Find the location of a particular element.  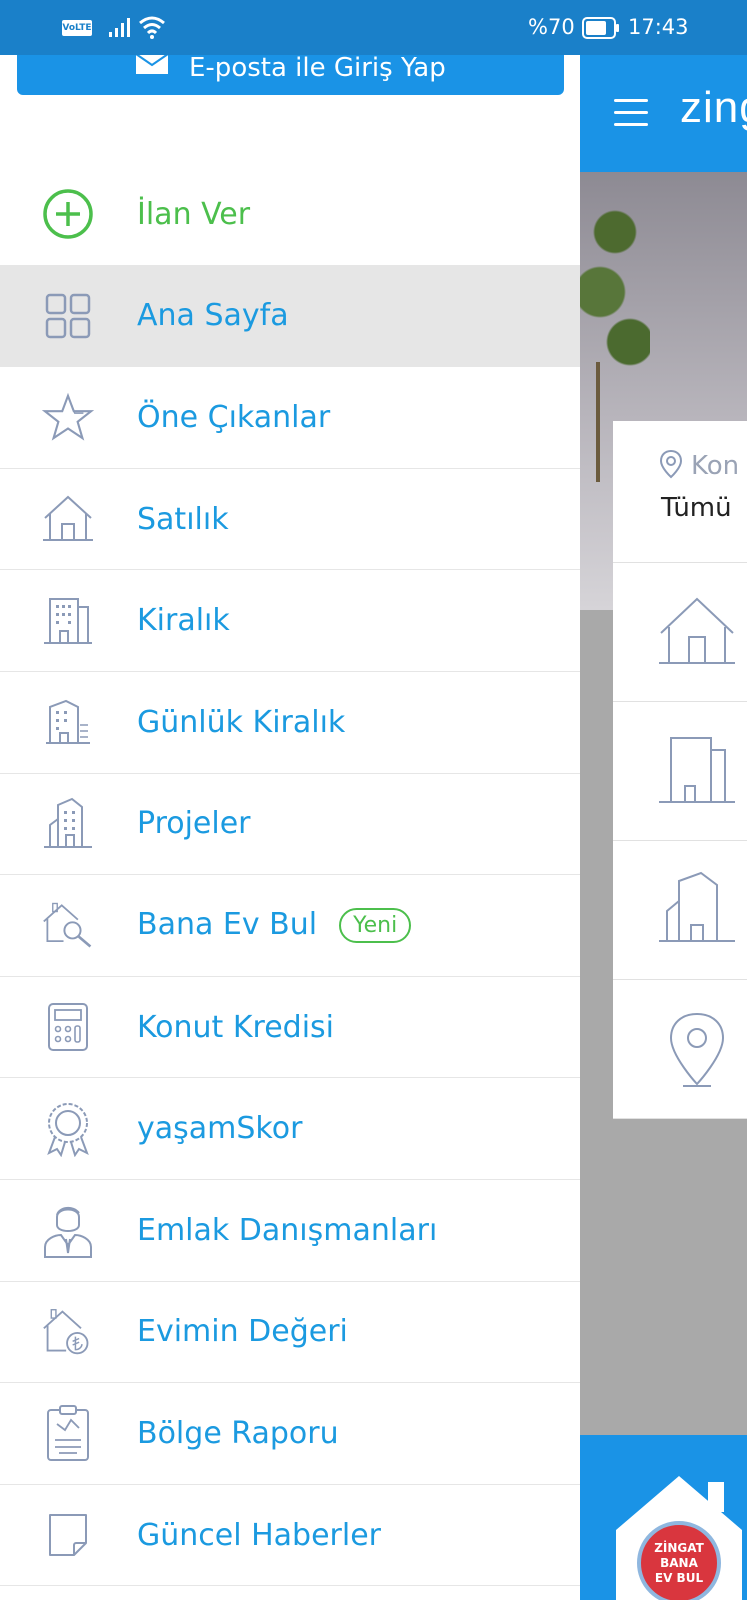

menu-item-emlak-danismanlari: Emlak Danışmanları is located at coordinates (290, 1231).